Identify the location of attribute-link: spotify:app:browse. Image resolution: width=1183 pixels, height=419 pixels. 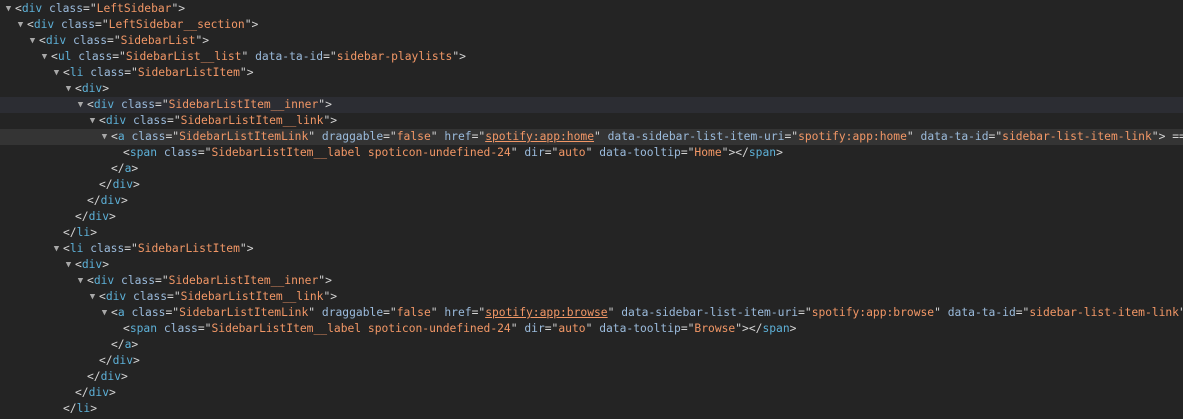
(546, 312).